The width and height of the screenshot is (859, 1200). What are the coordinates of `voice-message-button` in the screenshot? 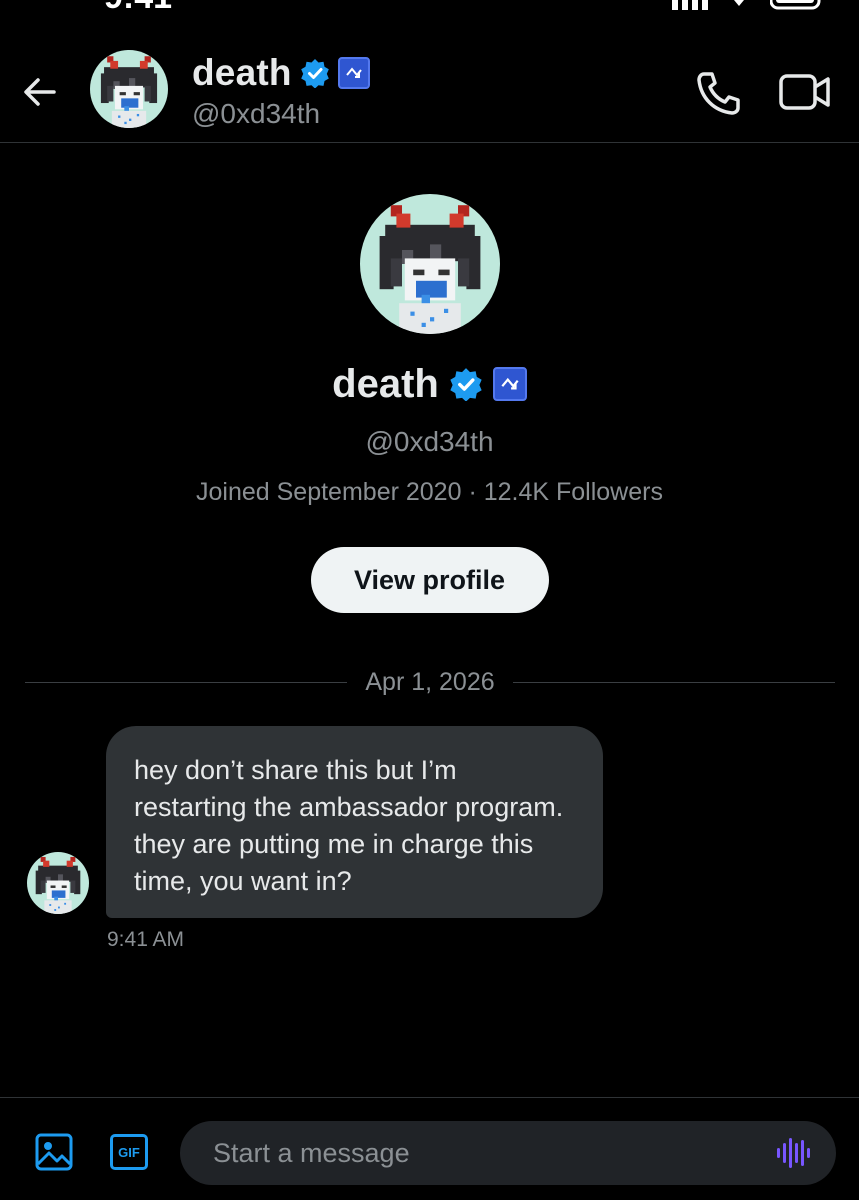 It's located at (793, 1153).